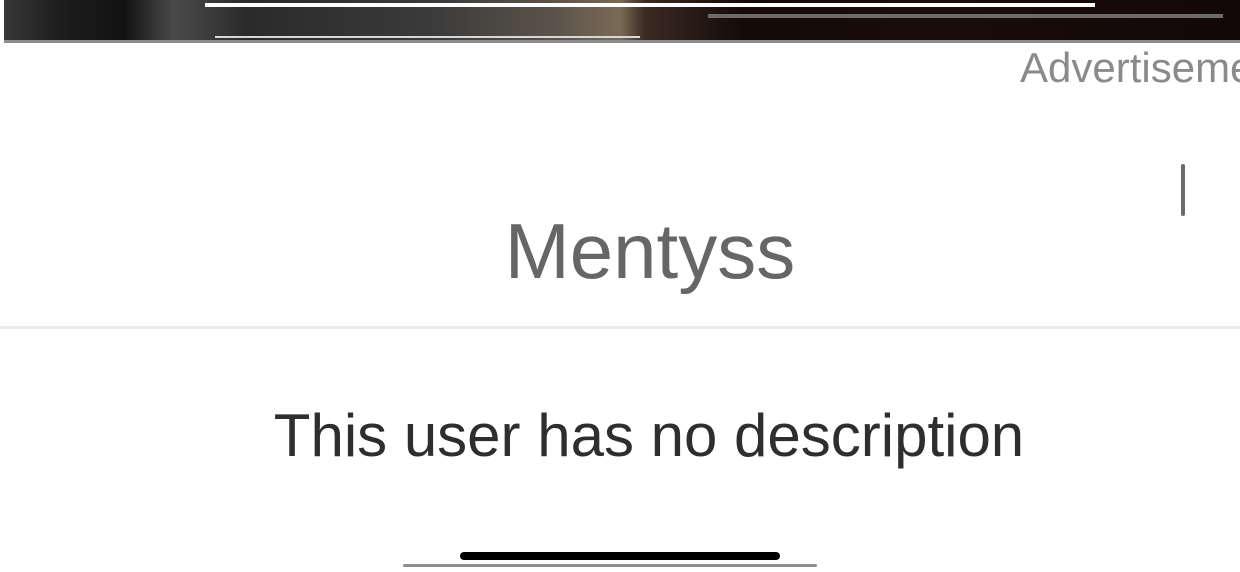 The image size is (1240, 572). Describe the element at coordinates (2, 21) in the screenshot. I see `ad-edge` at that location.